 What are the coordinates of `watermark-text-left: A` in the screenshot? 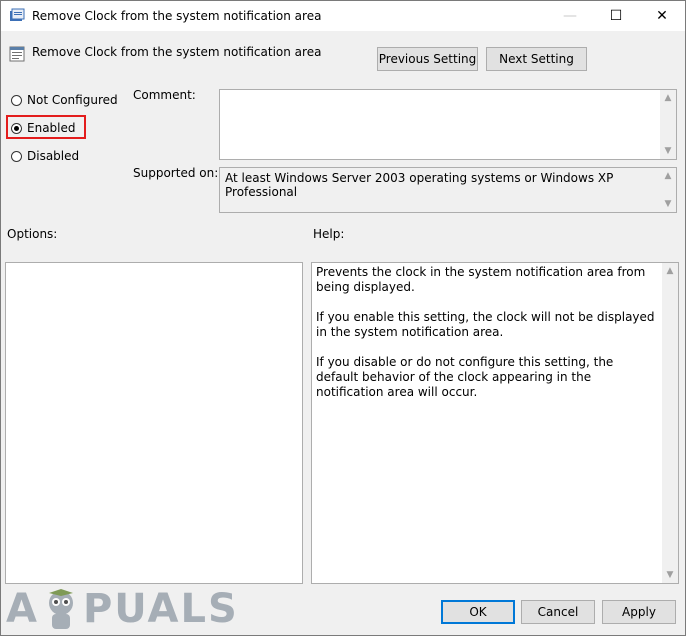 It's located at (22, 609).